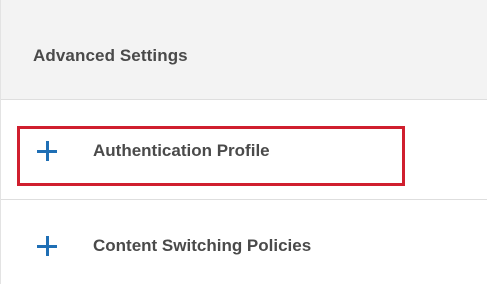  Describe the element at coordinates (181, 151) in the screenshot. I see `list-item-label: Authentication Profile` at that location.